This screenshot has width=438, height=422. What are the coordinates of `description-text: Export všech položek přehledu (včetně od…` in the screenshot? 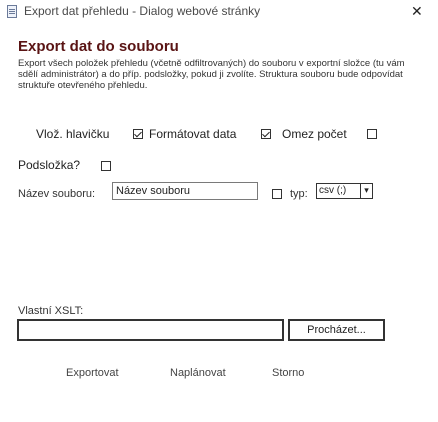 It's located at (211, 74).